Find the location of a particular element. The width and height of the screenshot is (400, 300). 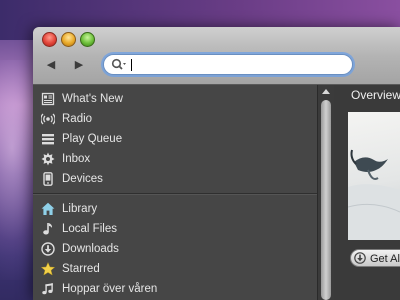

search-input is located at coordinates (236, 64).